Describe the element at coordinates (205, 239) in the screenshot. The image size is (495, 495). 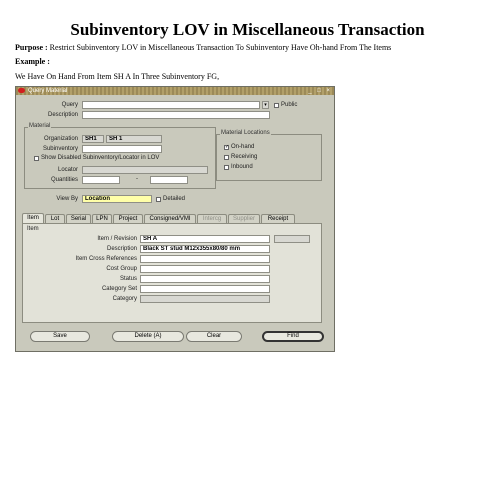
I see `item-revision-field: SH A` at that location.